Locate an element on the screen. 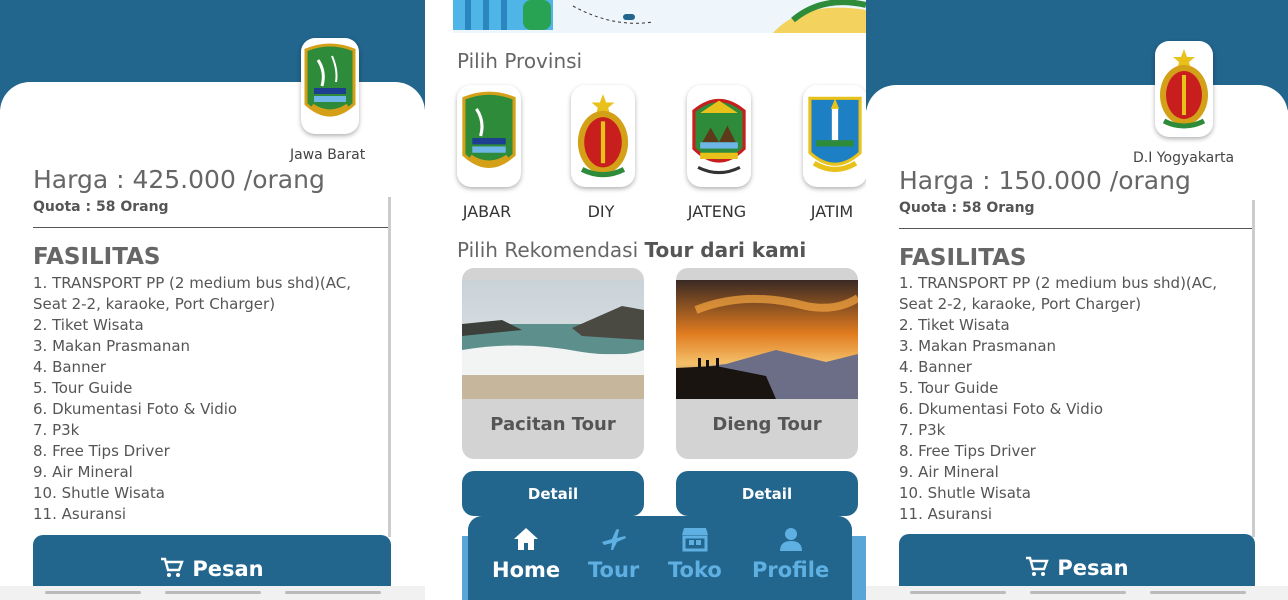  province-card-diy is located at coordinates (603, 136).